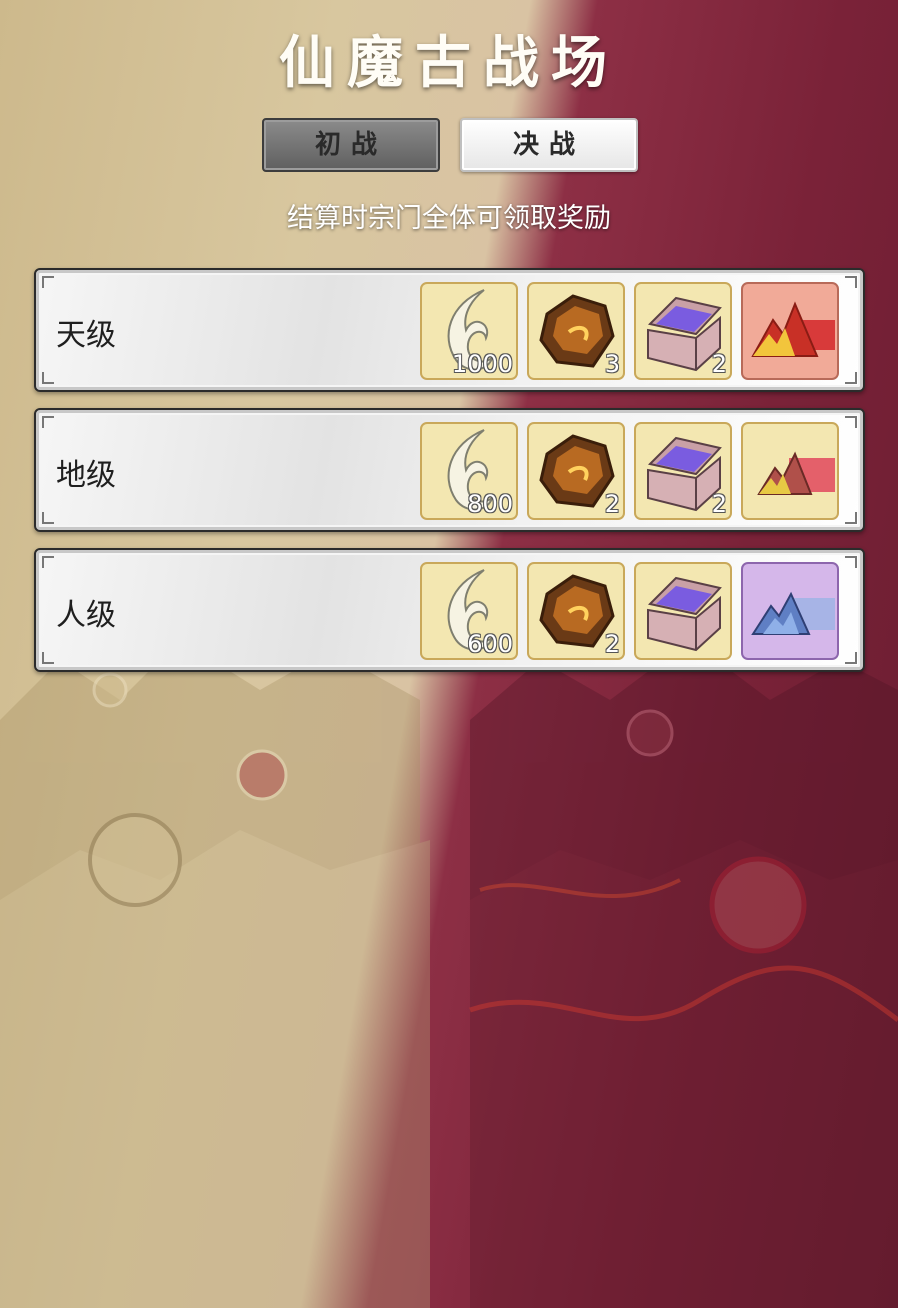  I want to click on tier-label: 天级, so click(86, 335).